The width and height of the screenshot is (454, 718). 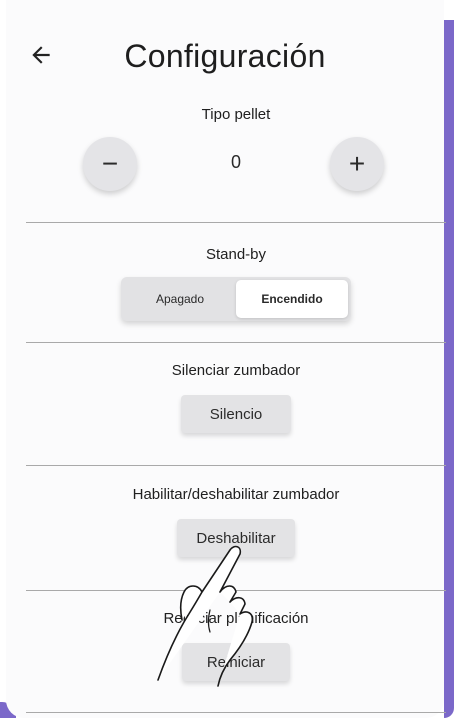 I want to click on app-bar: Configuración, so click(x=225, y=58).